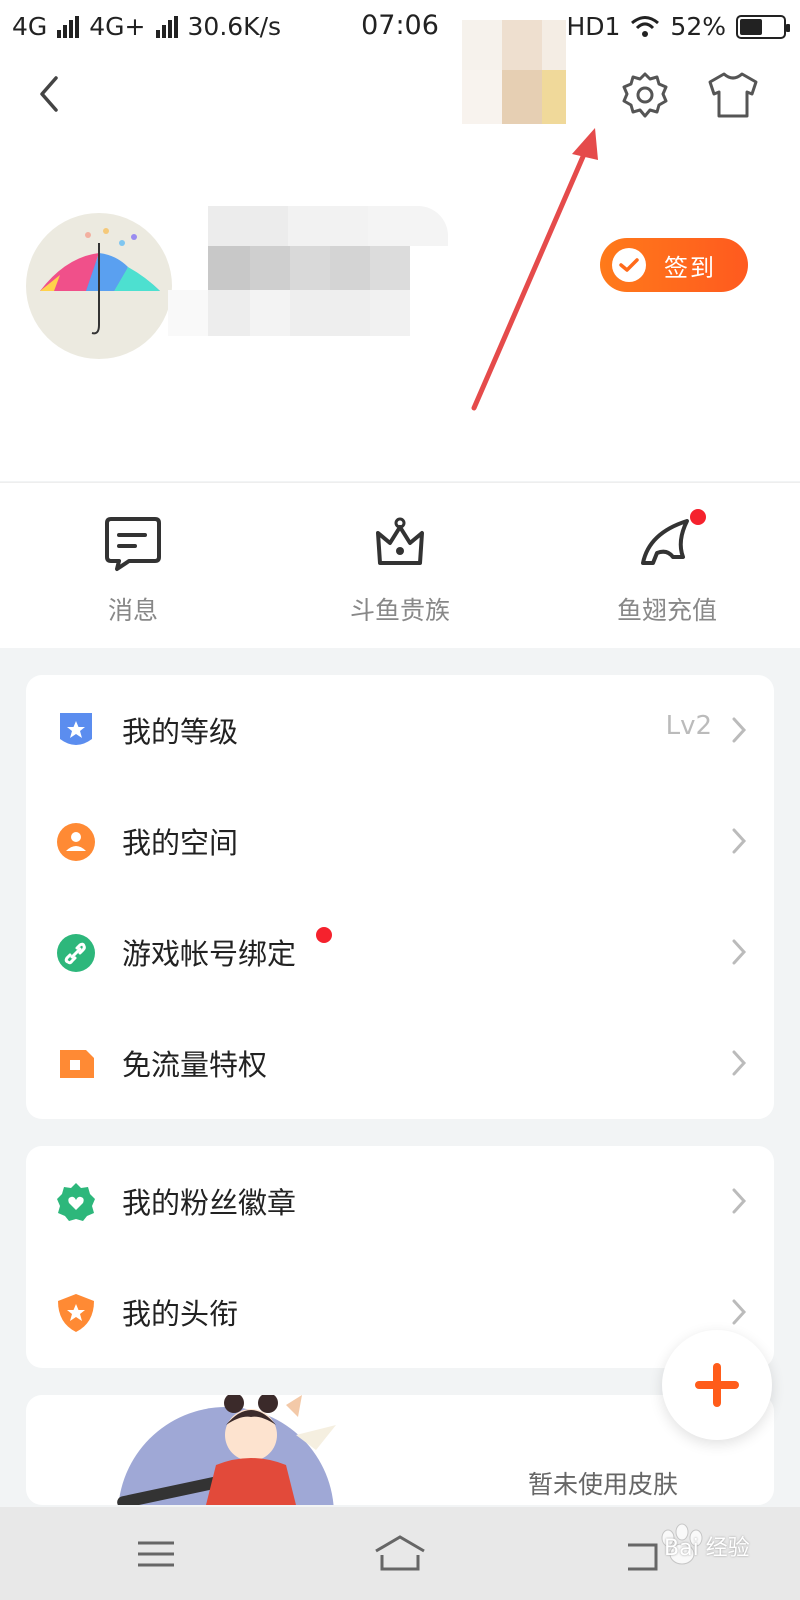 This screenshot has height=1600, width=800. What do you see at coordinates (400, 952) in the screenshot?
I see `menu-item-game-binding: 游戏帐号绑定` at bounding box center [400, 952].